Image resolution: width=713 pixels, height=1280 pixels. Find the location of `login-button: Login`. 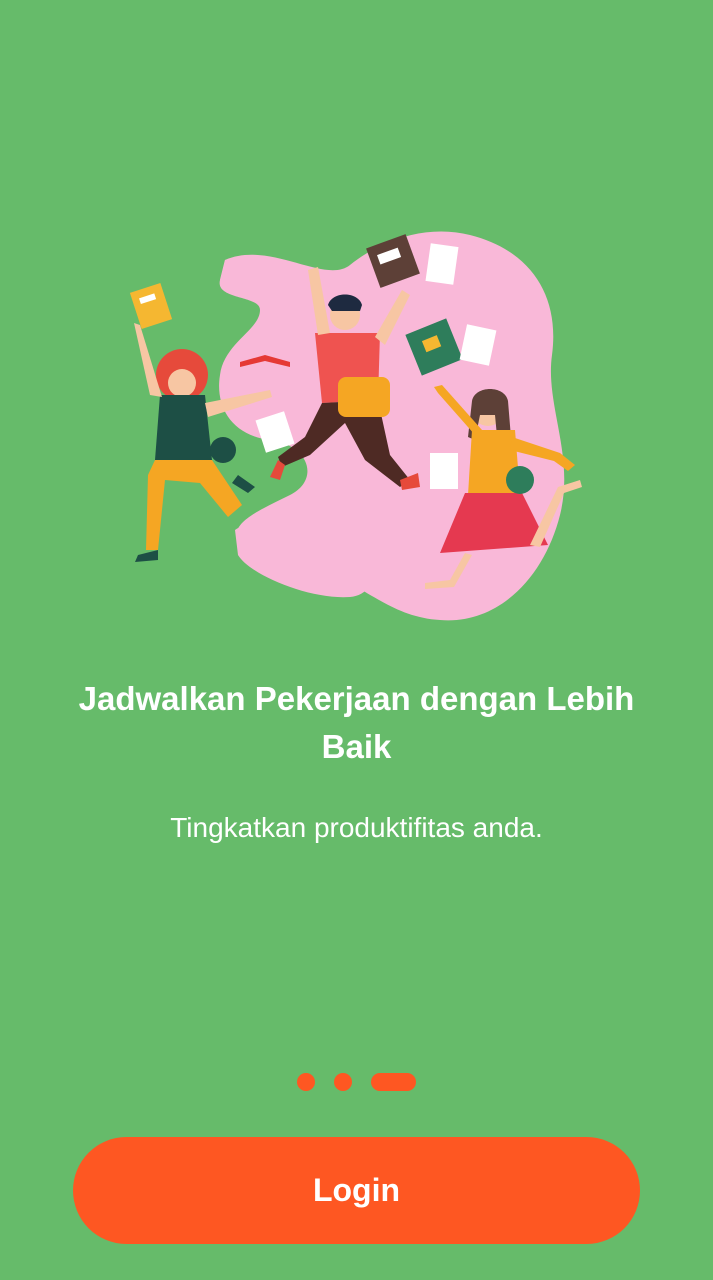

login-button: Login is located at coordinates (356, 1190).